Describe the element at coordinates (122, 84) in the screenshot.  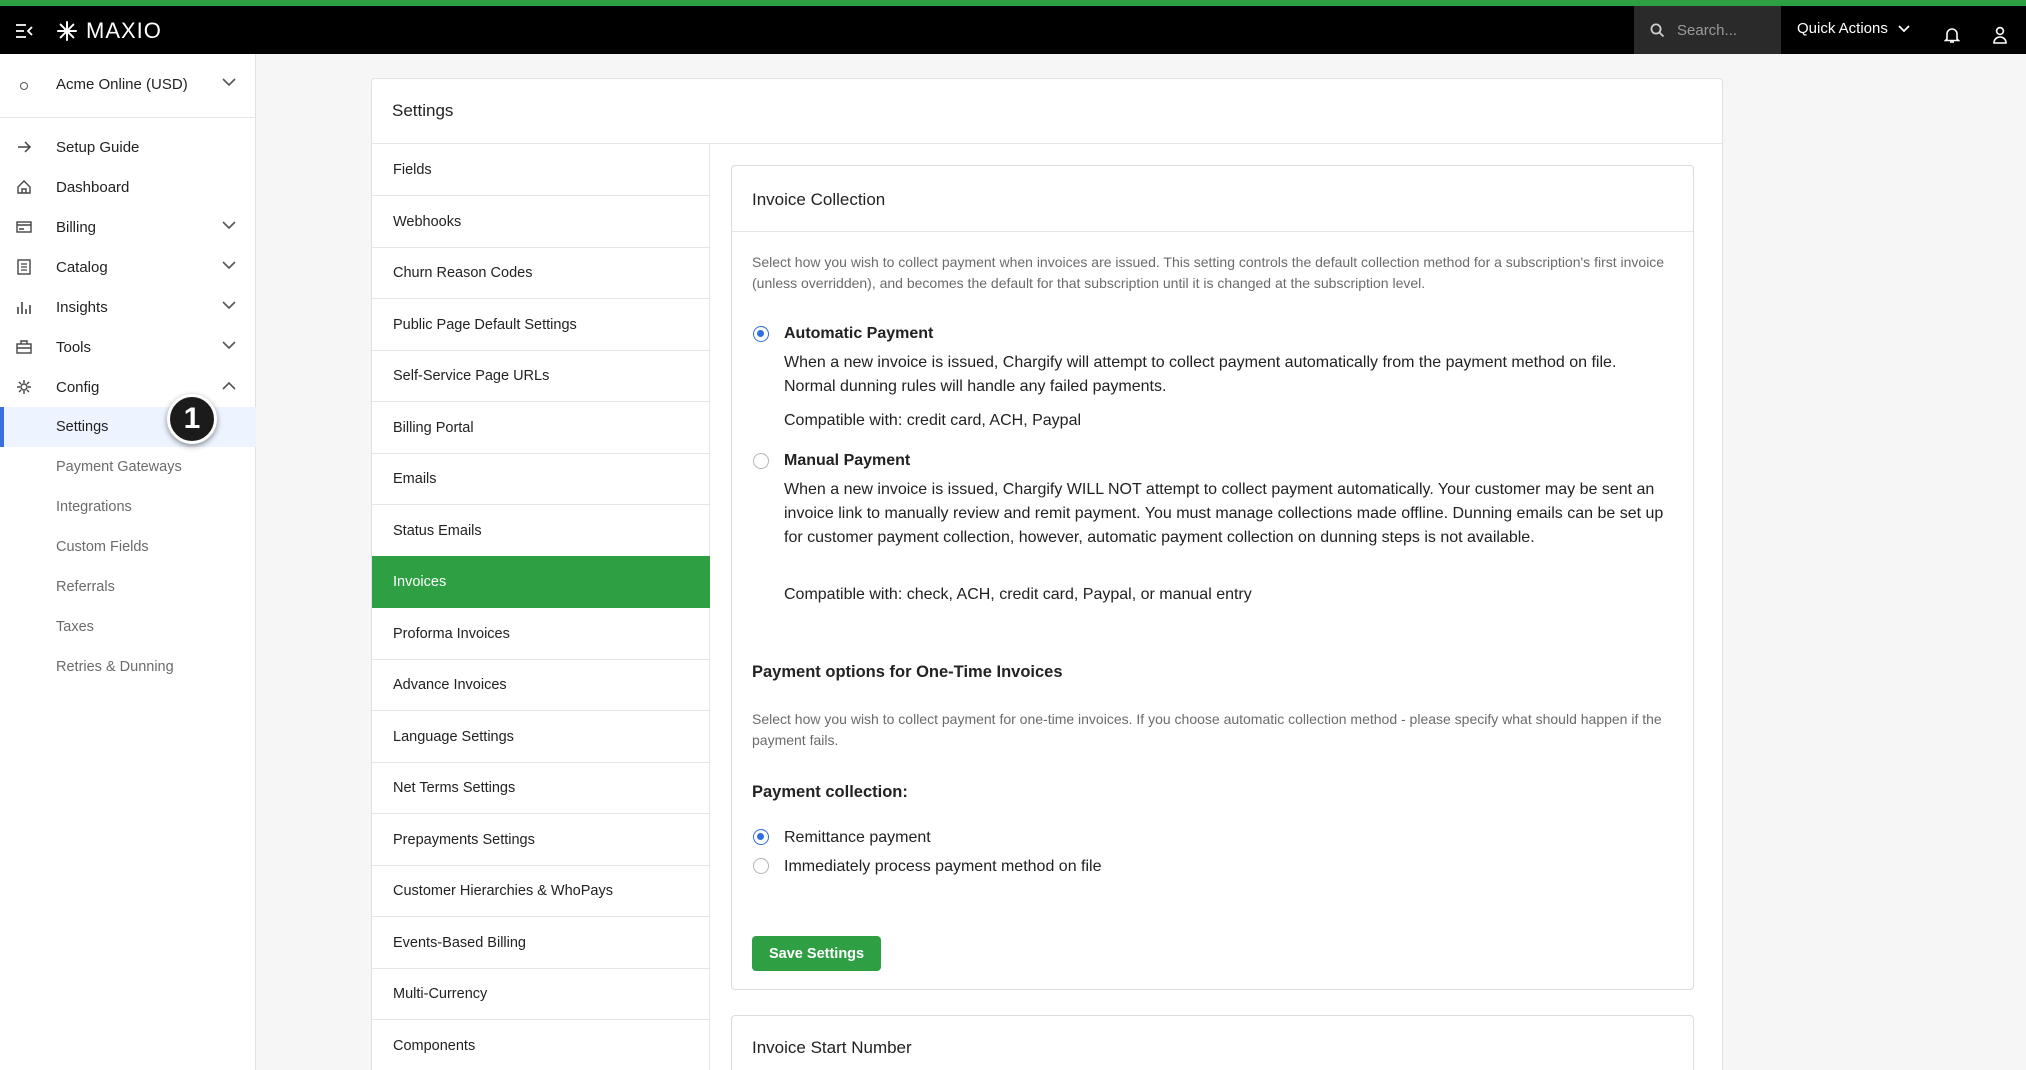
I see `account-name: Acme Online (USD)` at that location.